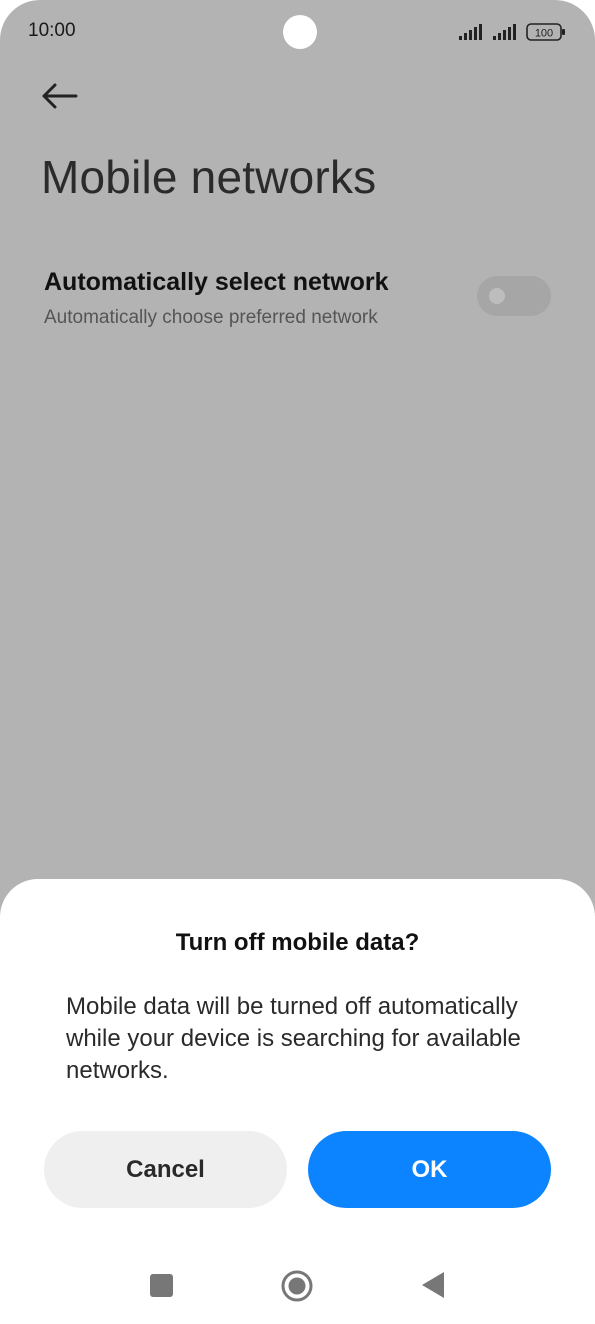 Image resolution: width=595 pixels, height=1324 pixels. I want to click on setting-title: Automatically select network, so click(216, 282).